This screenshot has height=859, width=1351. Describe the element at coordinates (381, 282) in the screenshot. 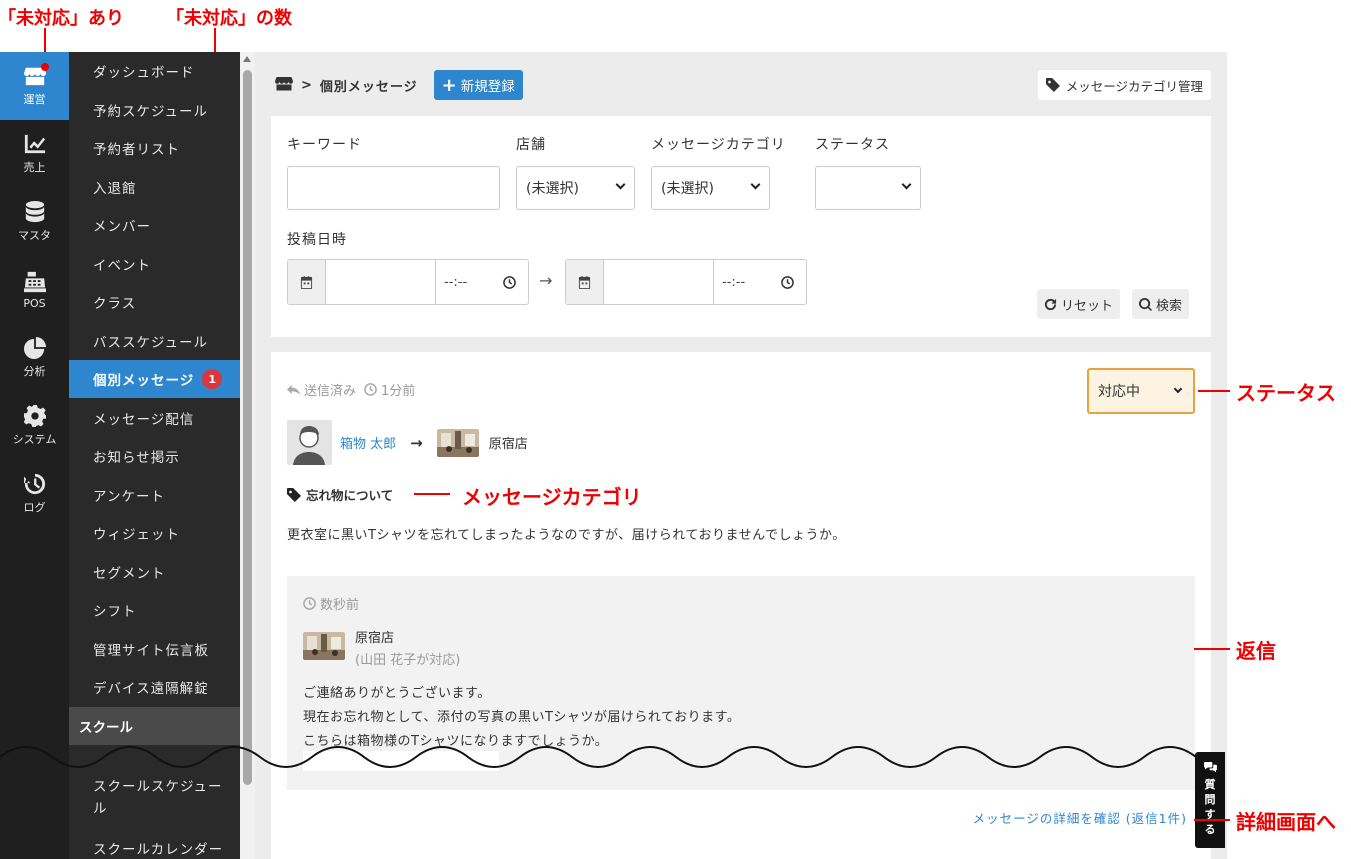

I see `date-from-input` at that location.